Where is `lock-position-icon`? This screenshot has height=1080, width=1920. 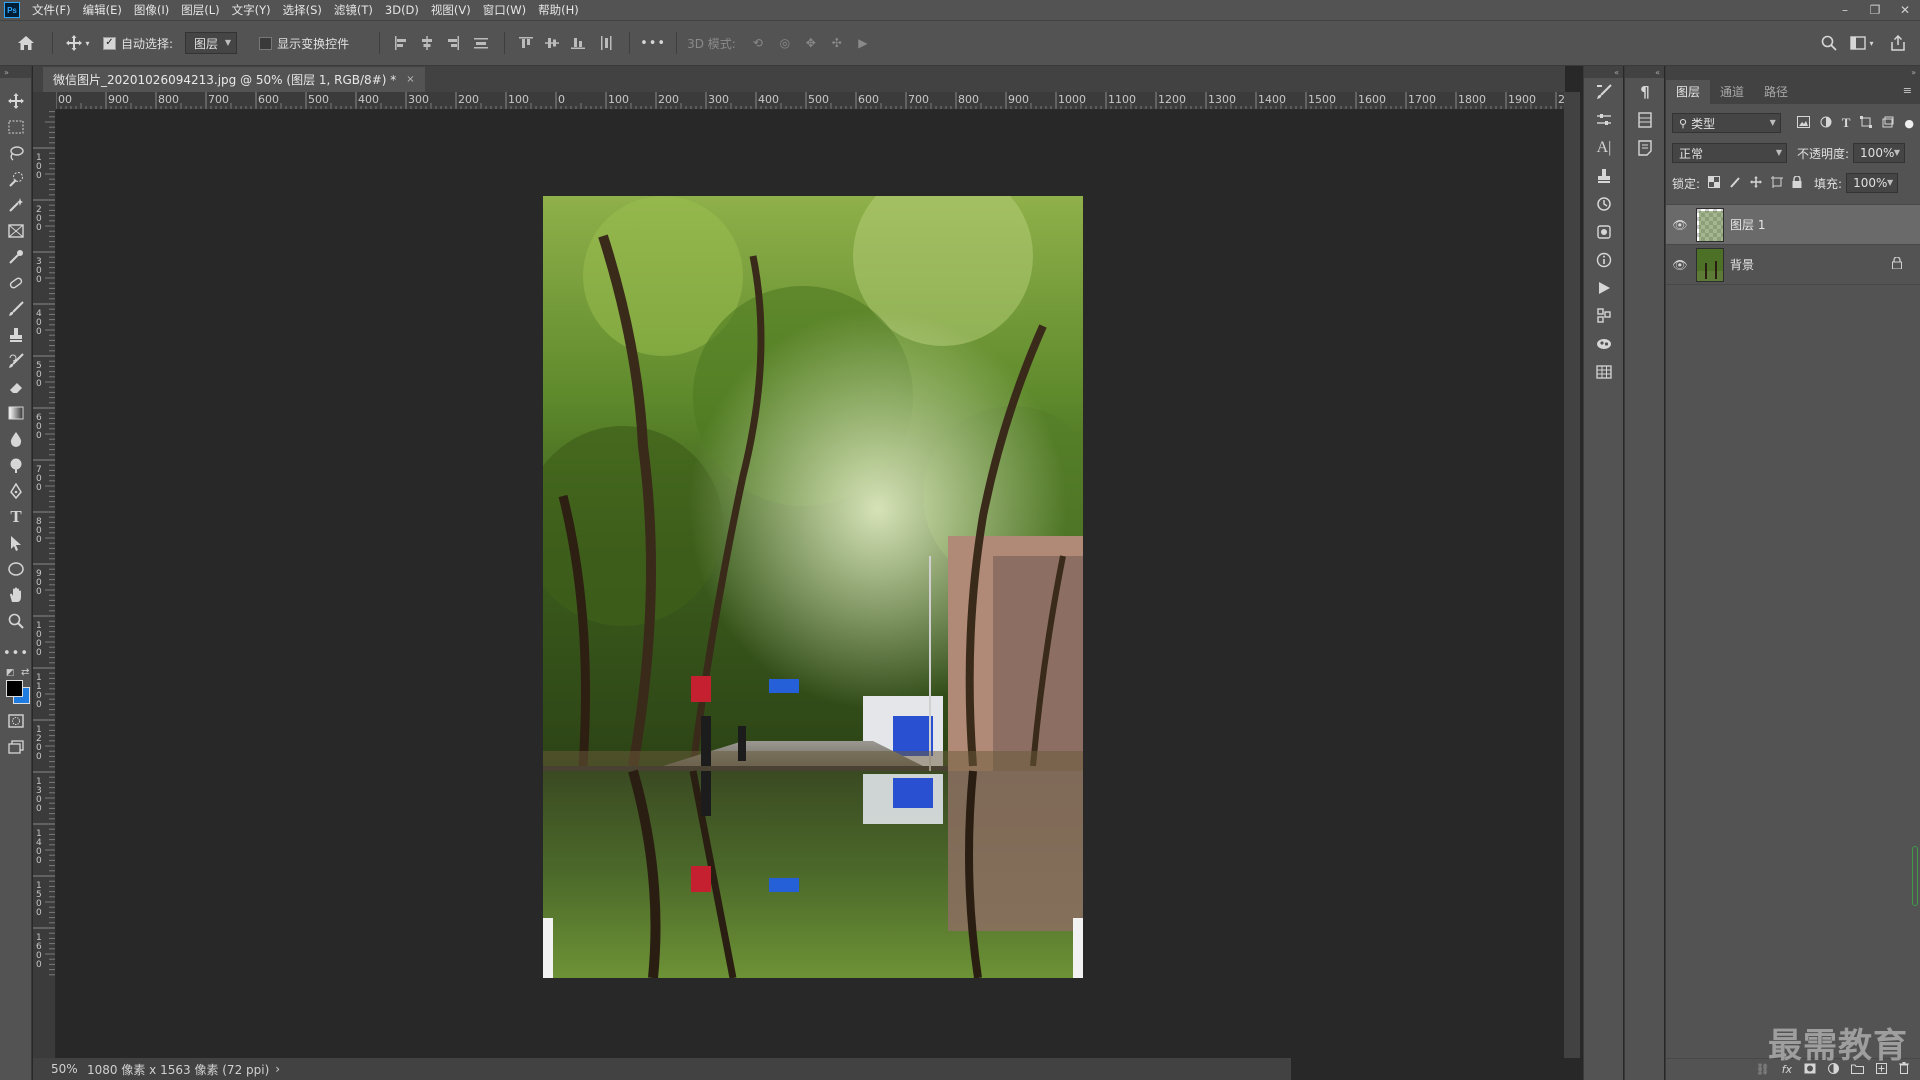 lock-position-icon is located at coordinates (1756, 183).